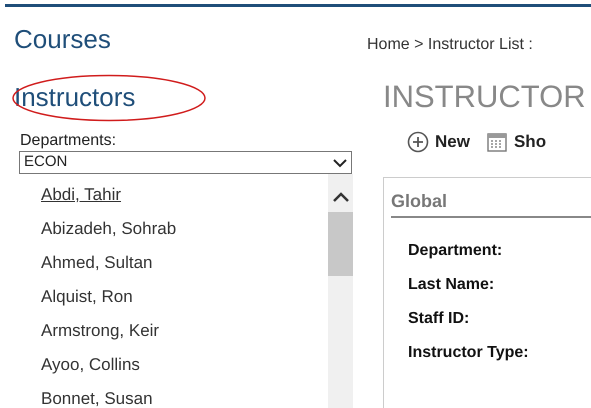  I want to click on plus-circle-icon, so click(418, 141).